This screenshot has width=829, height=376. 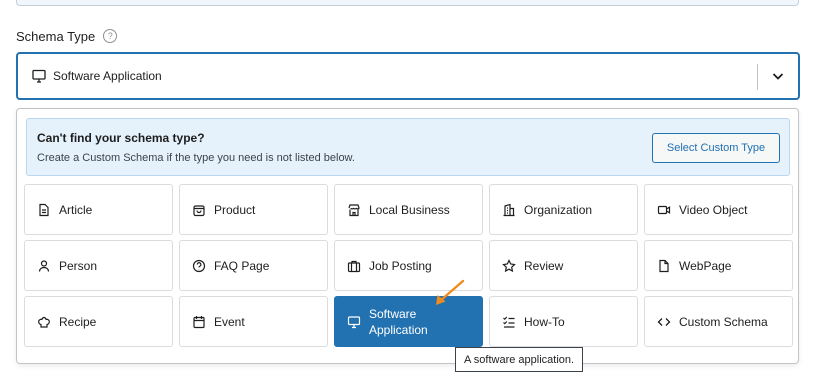 I want to click on schema-tile-how-to: How-To, so click(x=563, y=321).